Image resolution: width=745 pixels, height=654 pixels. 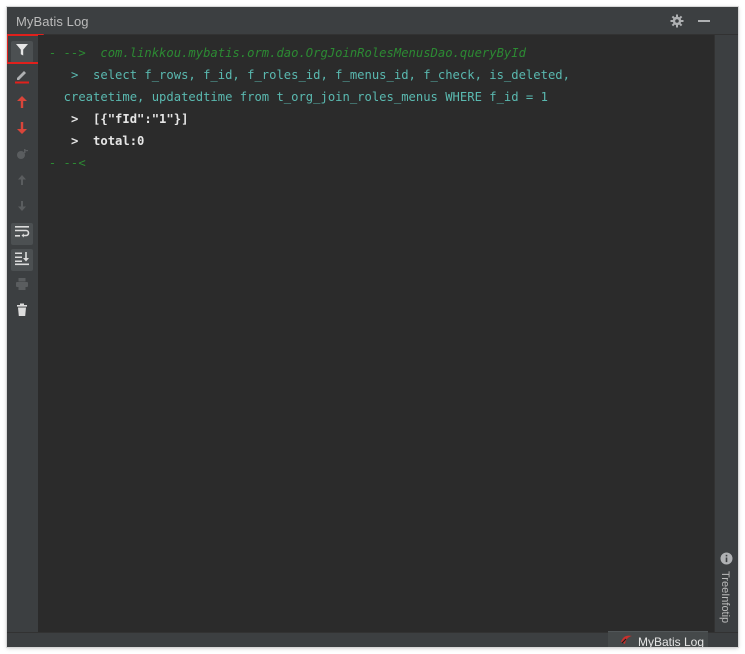 I want to click on treeinfotip-tab-label: TreeInfotip, so click(x=725, y=597).